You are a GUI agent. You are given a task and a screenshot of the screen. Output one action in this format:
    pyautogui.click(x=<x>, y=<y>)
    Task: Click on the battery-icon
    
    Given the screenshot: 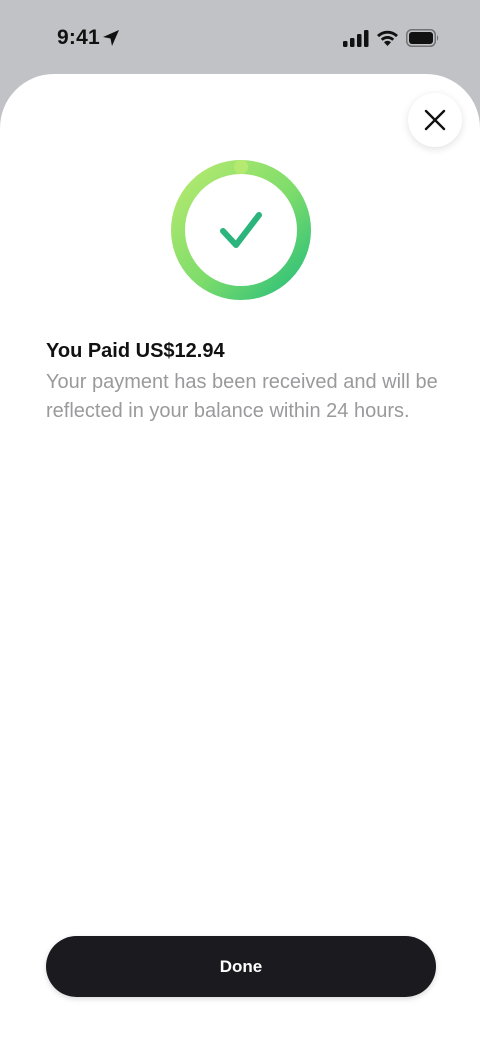 What is the action you would take?
    pyautogui.click(x=422, y=38)
    